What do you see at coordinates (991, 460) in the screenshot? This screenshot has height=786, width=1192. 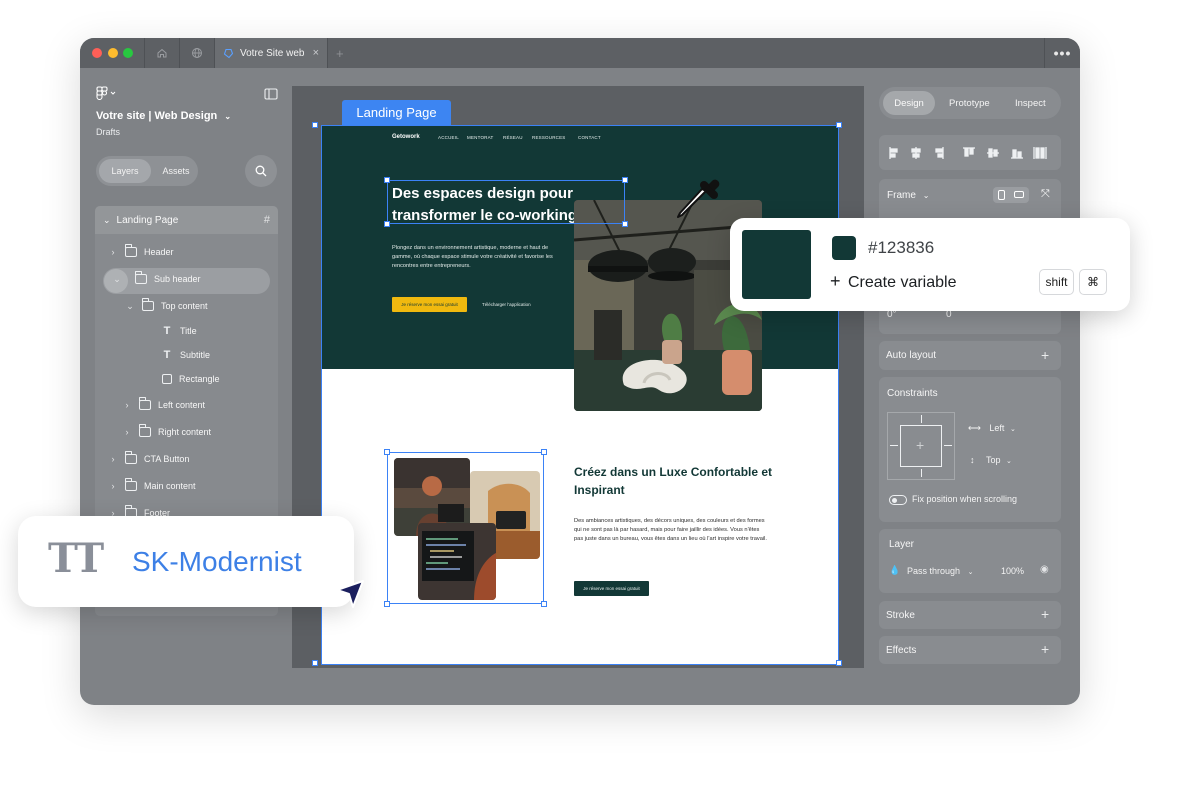 I see `vertical-constraint-dropdown: ↕ Top ⌄` at bounding box center [991, 460].